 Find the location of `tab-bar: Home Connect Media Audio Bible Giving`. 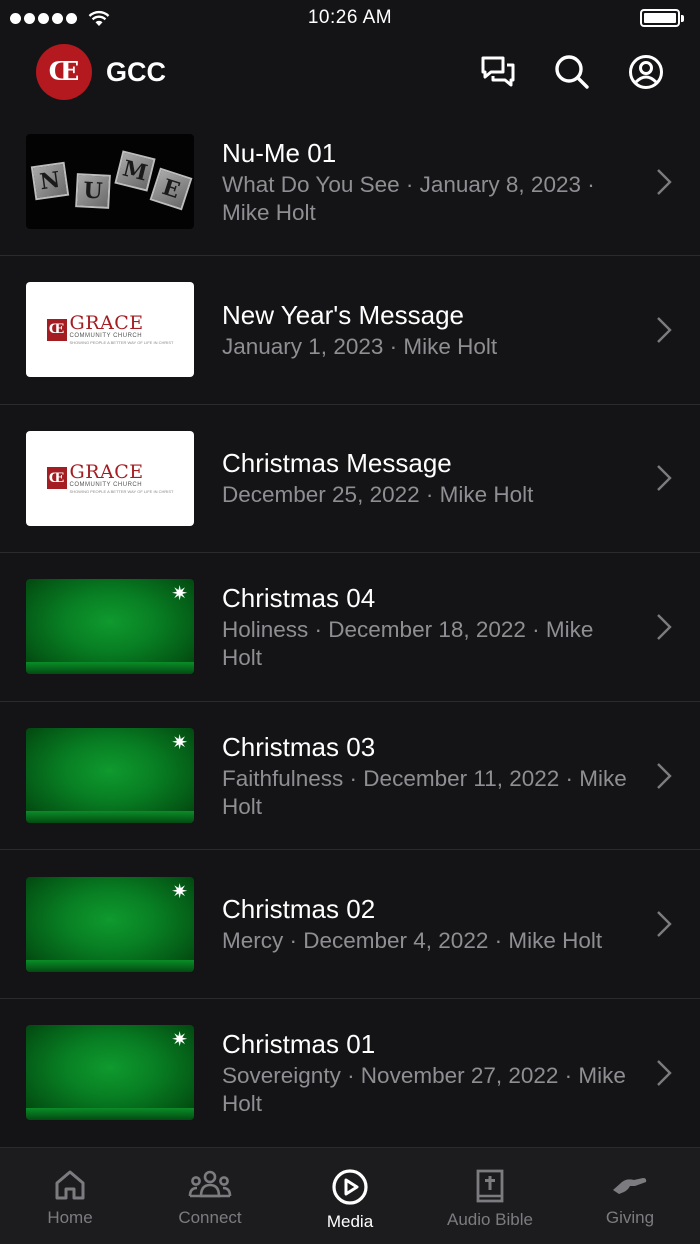

tab-bar: Home Connect Media Audio Bible Giving is located at coordinates (350, 1196).